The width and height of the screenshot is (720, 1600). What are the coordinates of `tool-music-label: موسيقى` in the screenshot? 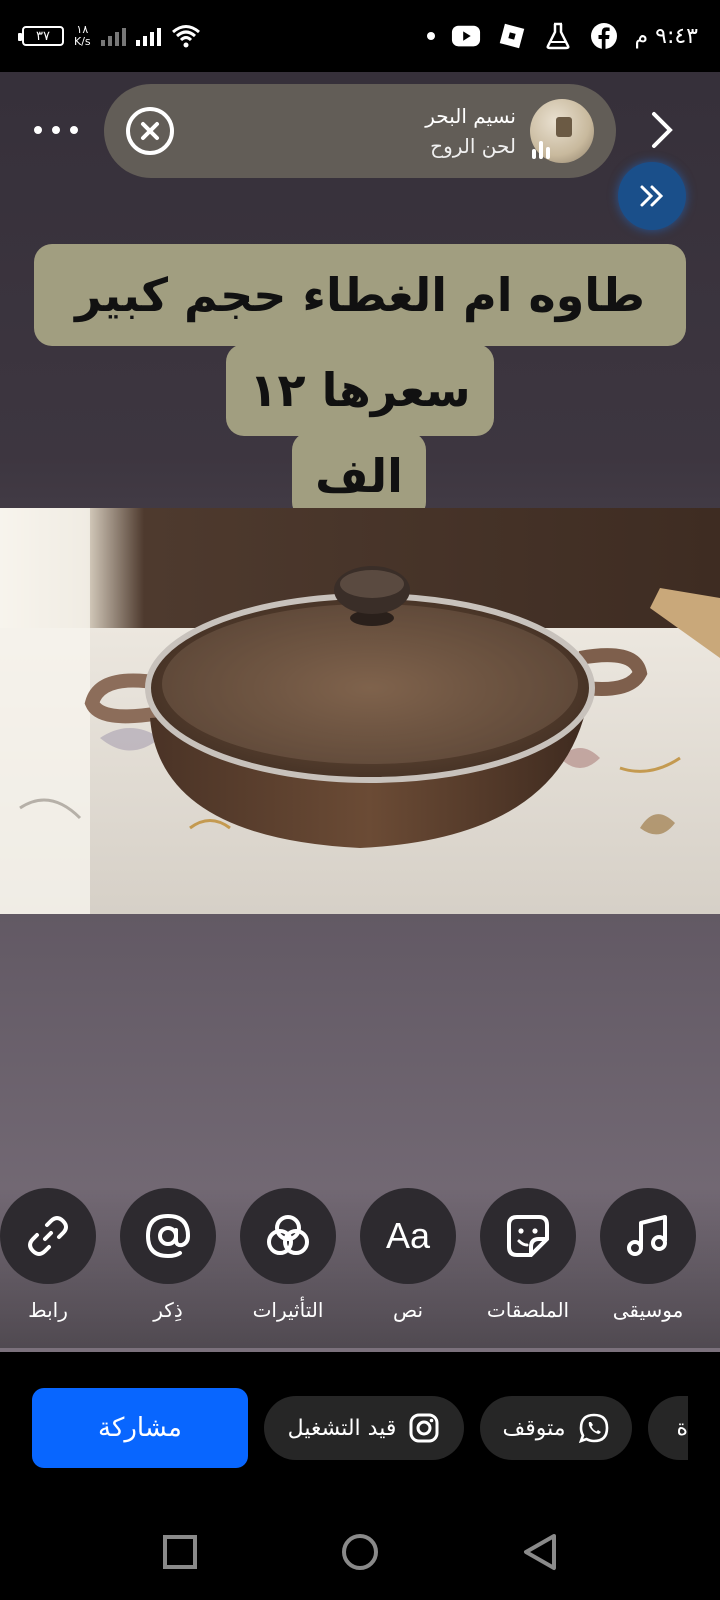 It's located at (648, 1310).